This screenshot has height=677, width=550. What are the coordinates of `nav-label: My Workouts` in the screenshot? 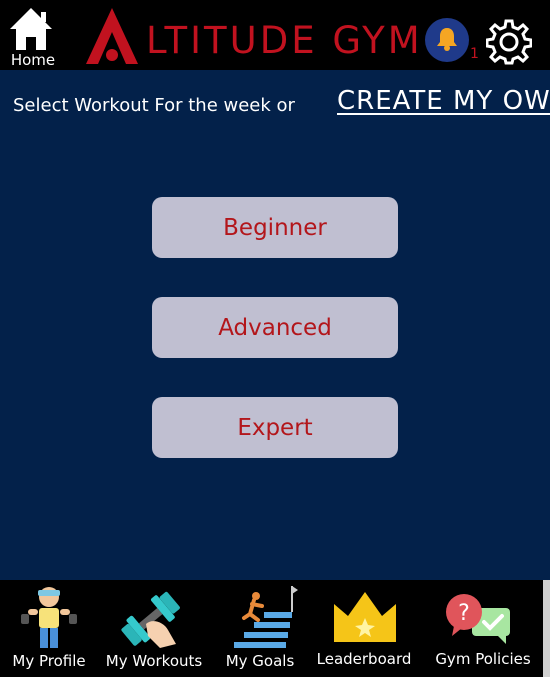 It's located at (154, 661).